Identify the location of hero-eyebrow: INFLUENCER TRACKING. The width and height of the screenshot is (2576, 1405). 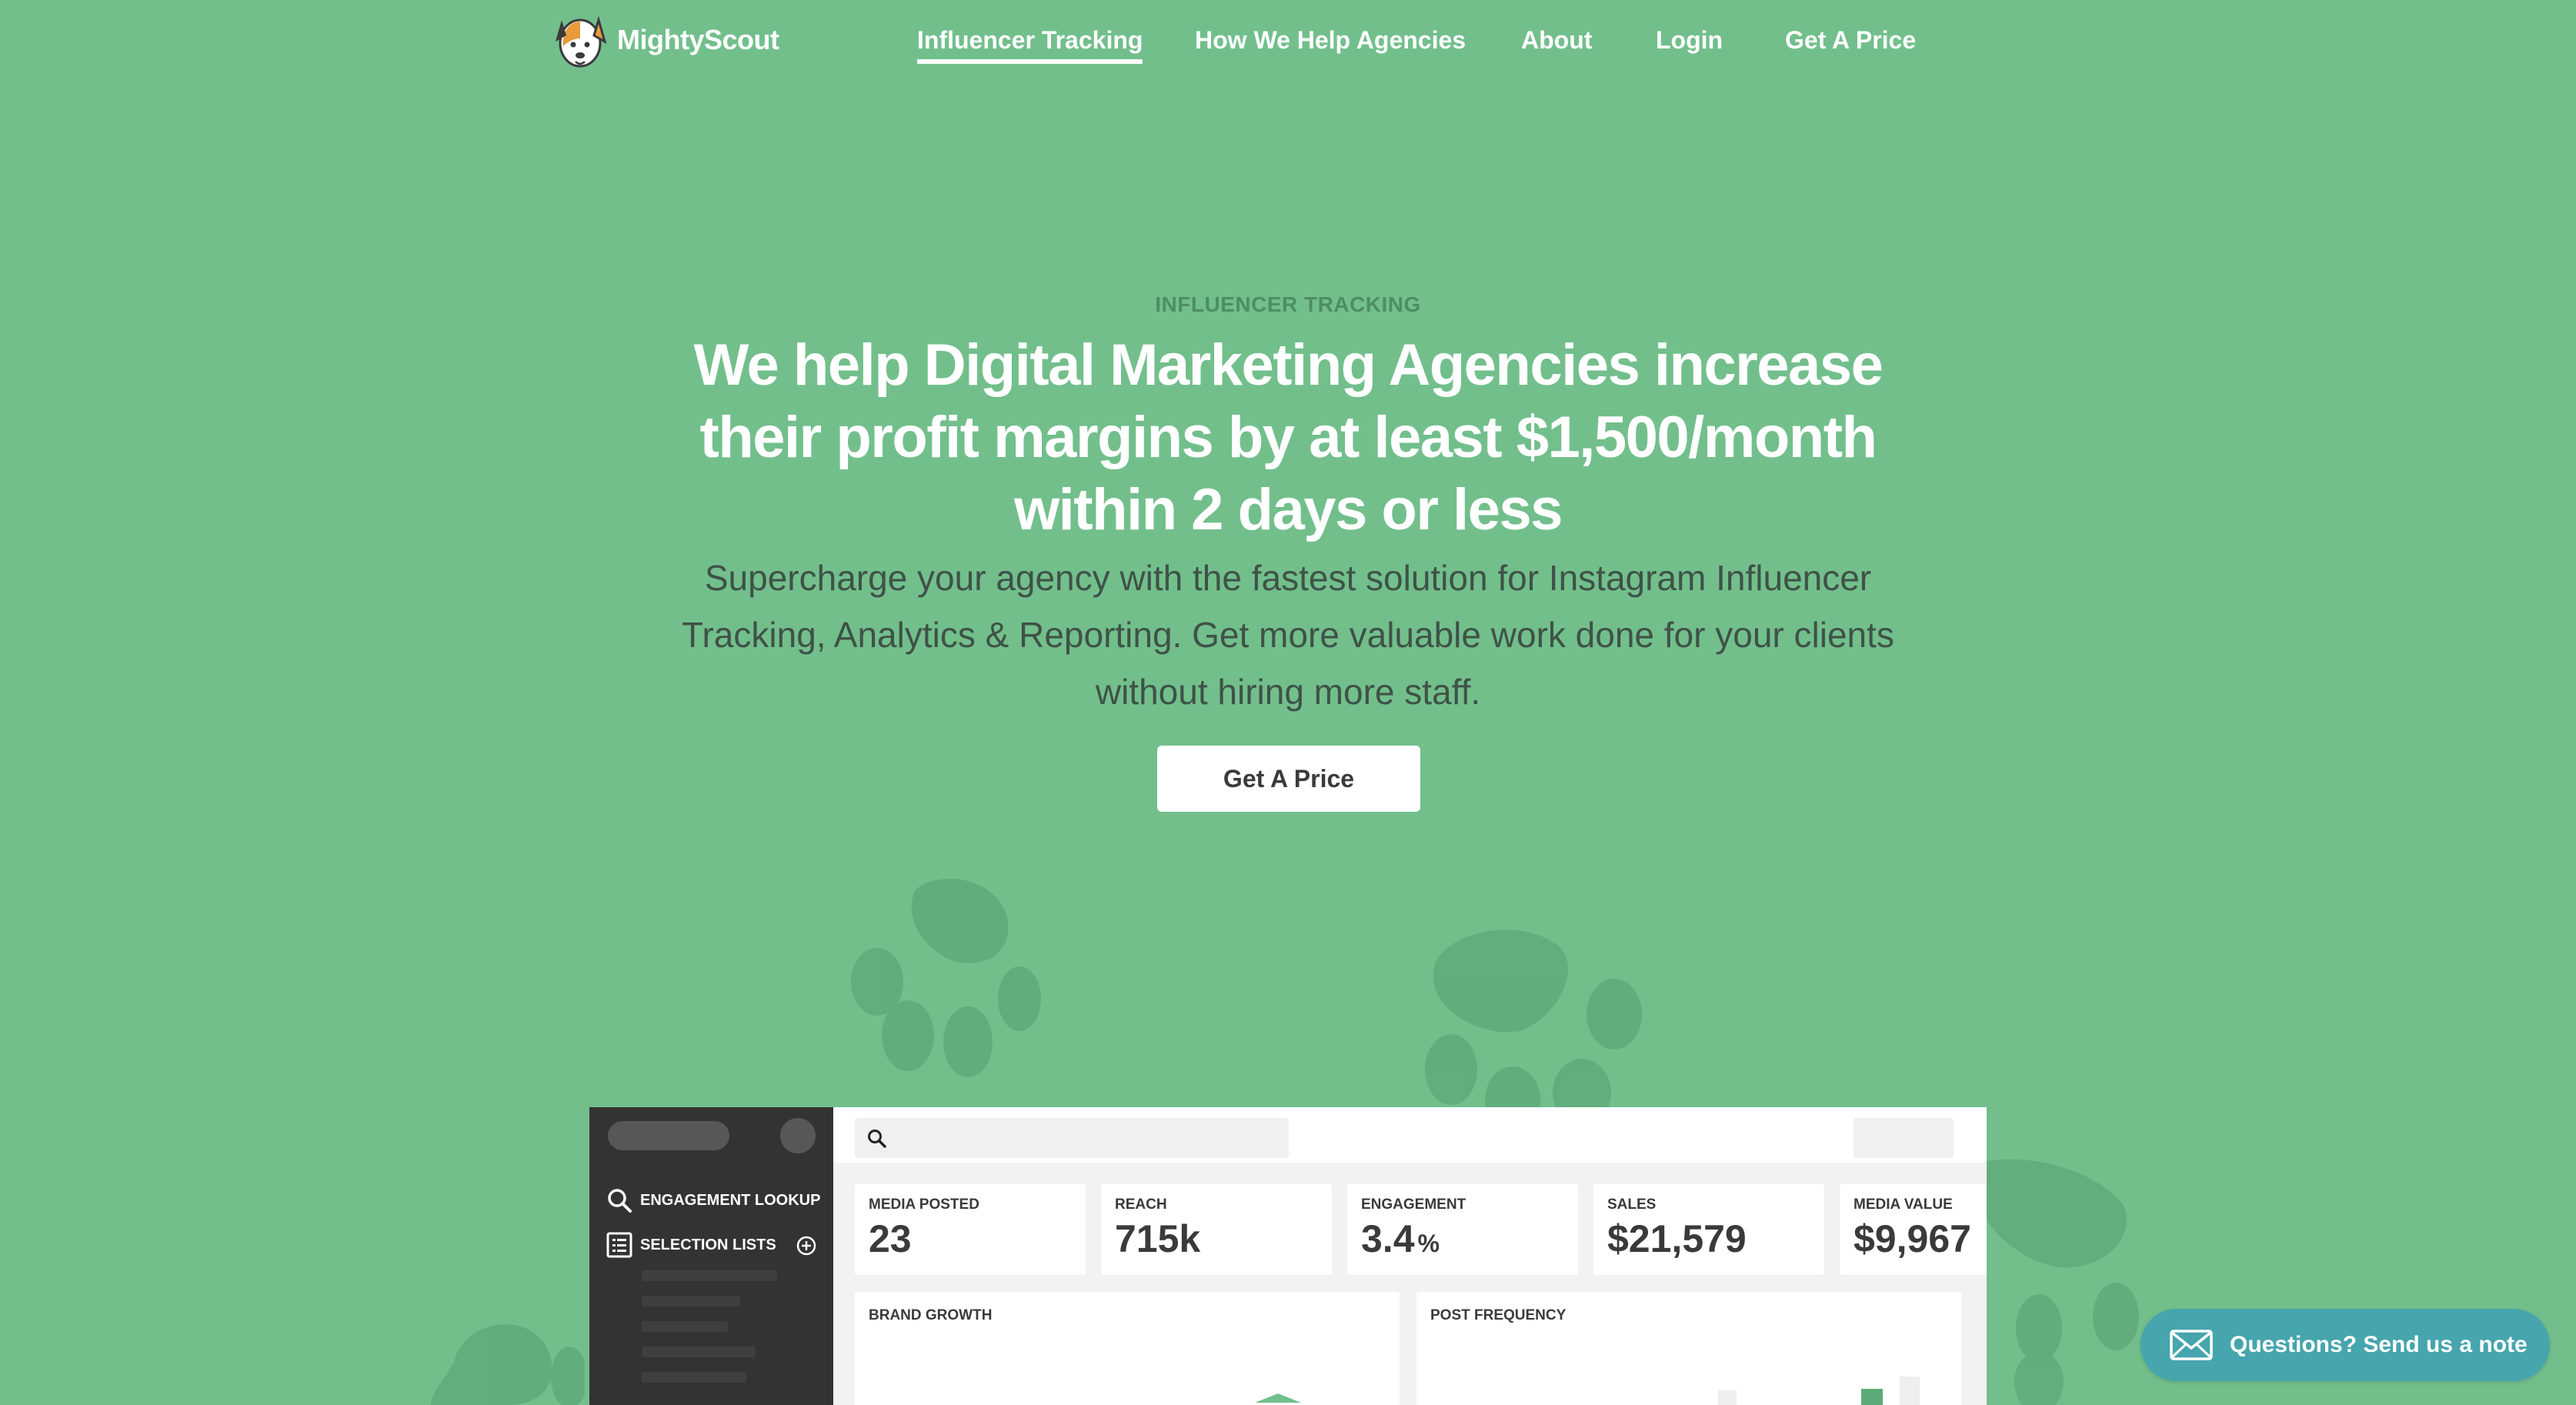
(1288, 304).